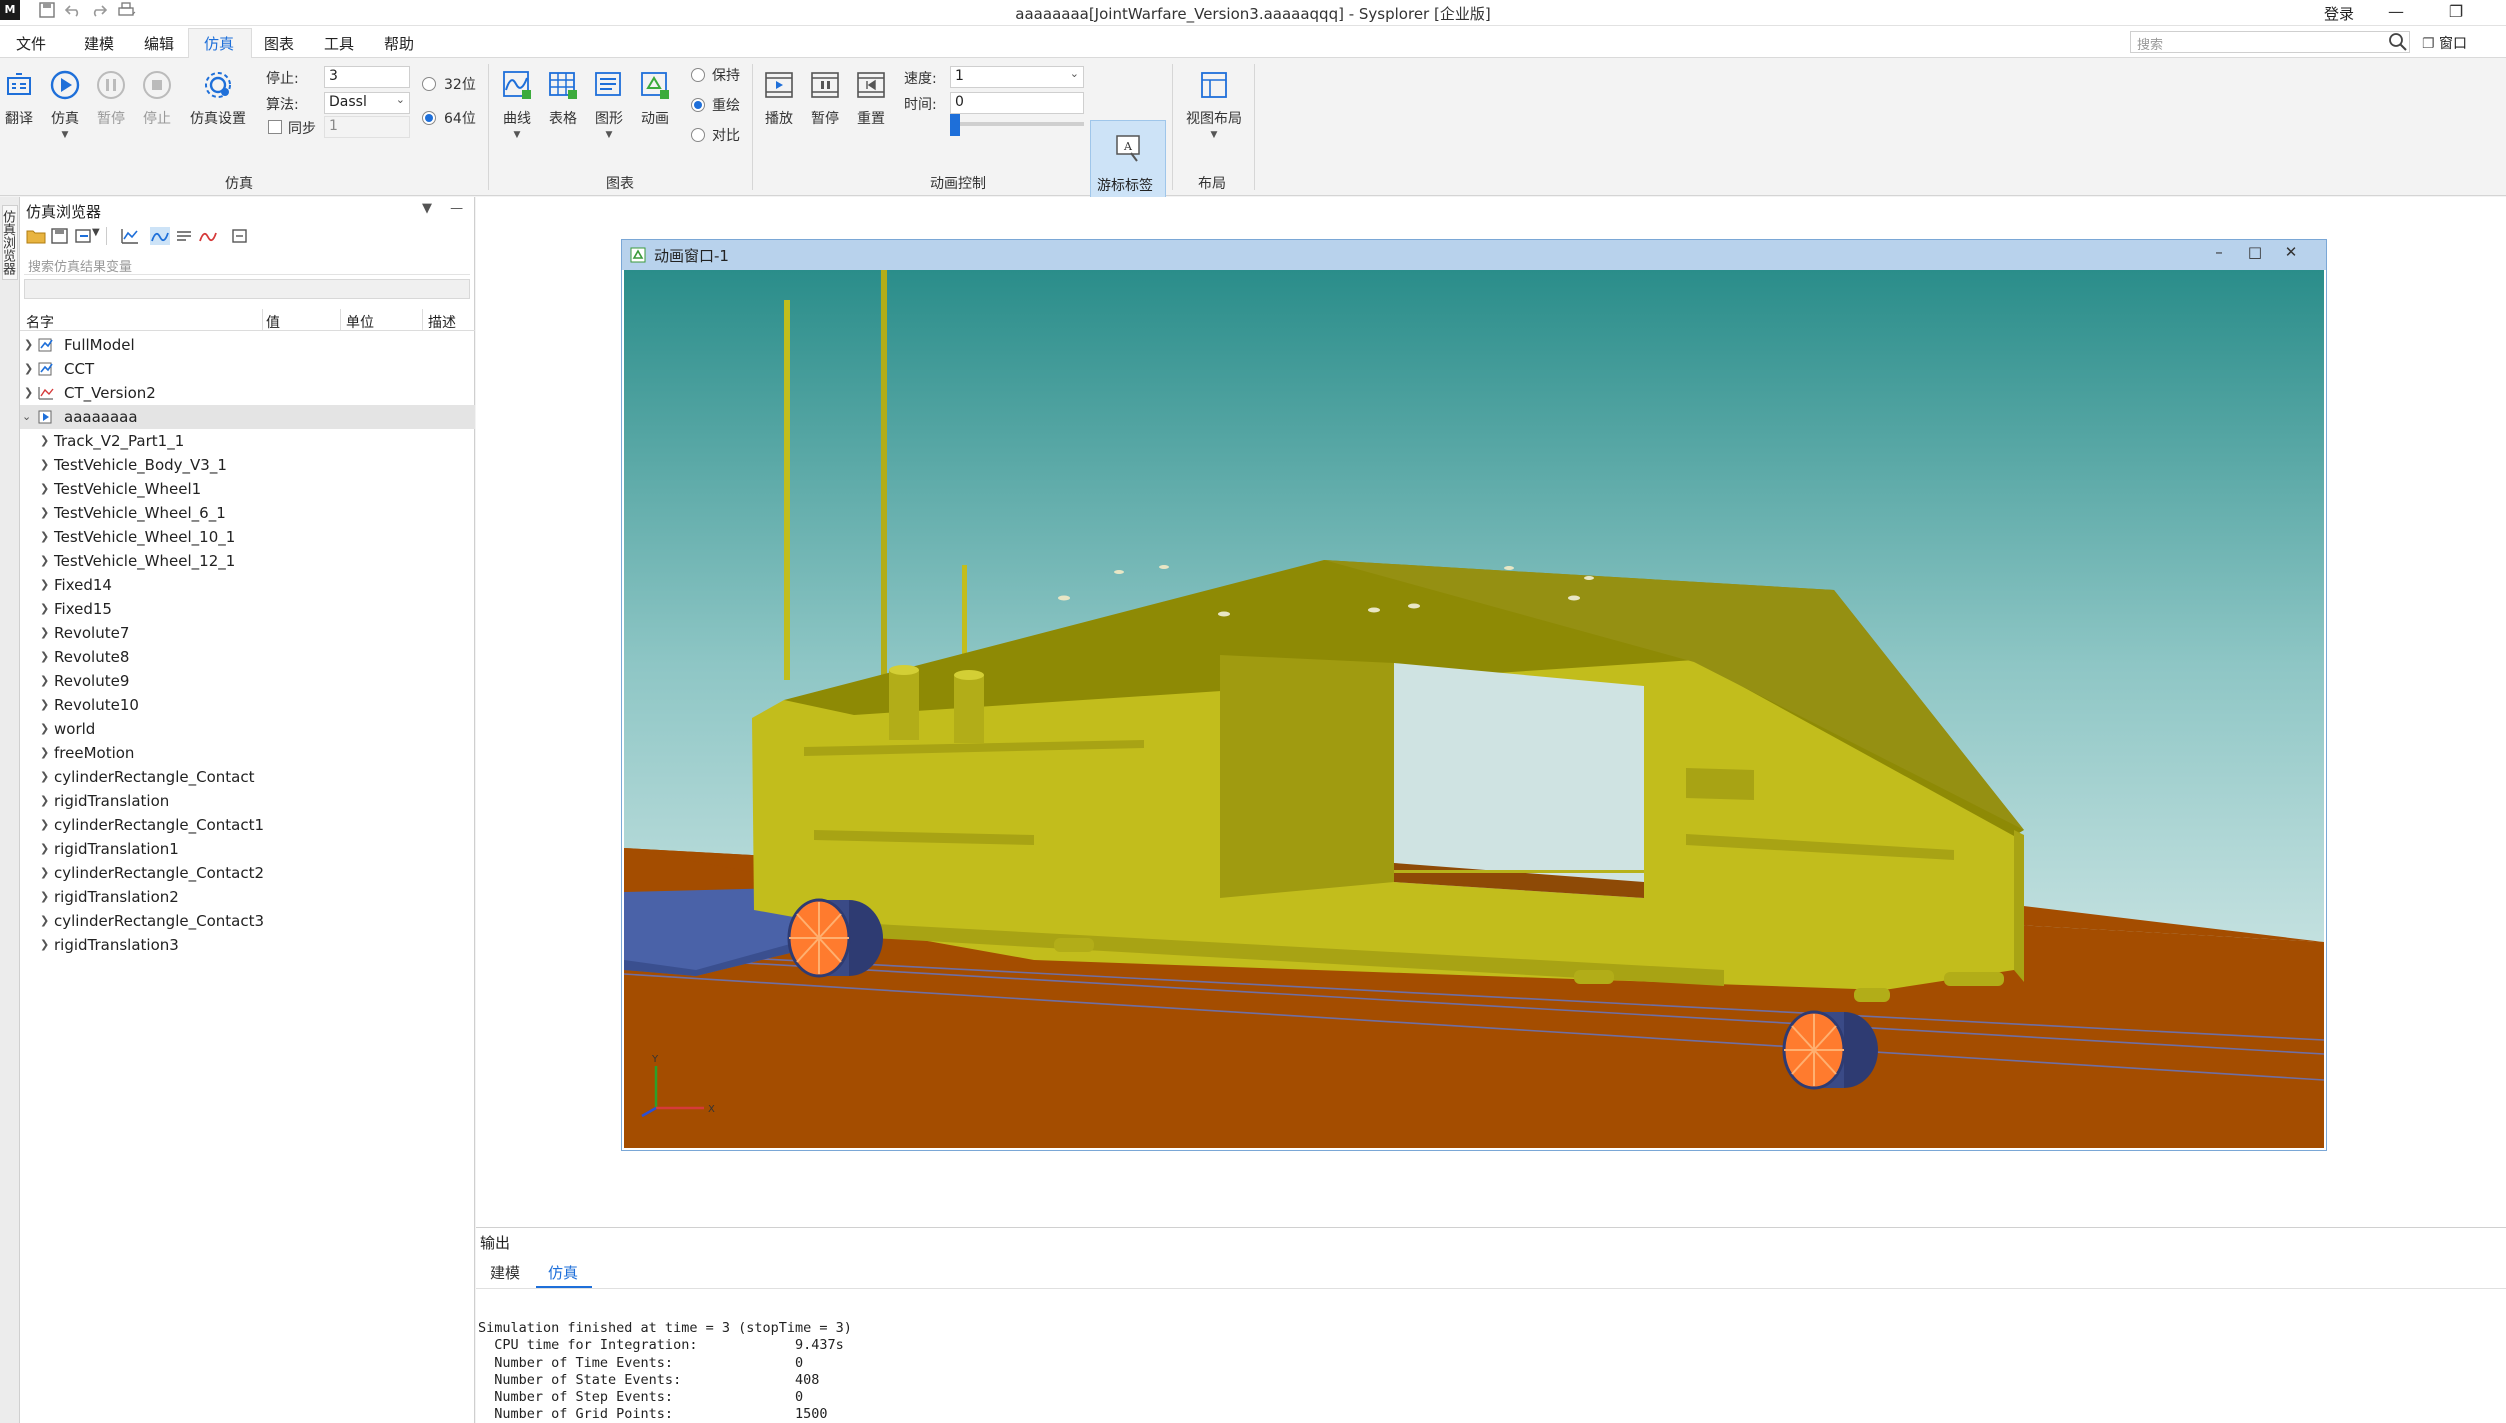  What do you see at coordinates (218, 98) in the screenshot?
I see `sim-settings-button: 仿真设置` at bounding box center [218, 98].